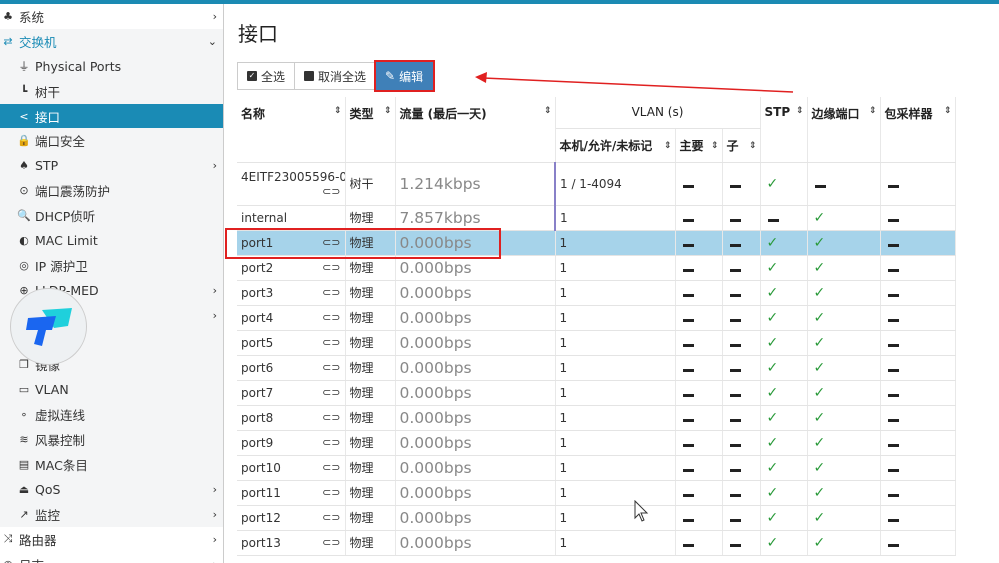  Describe the element at coordinates (596, 468) in the screenshot. I see `table-row: port10 ⊂⊃ 物理 0.000bps 1 ✓ ✓` at that location.